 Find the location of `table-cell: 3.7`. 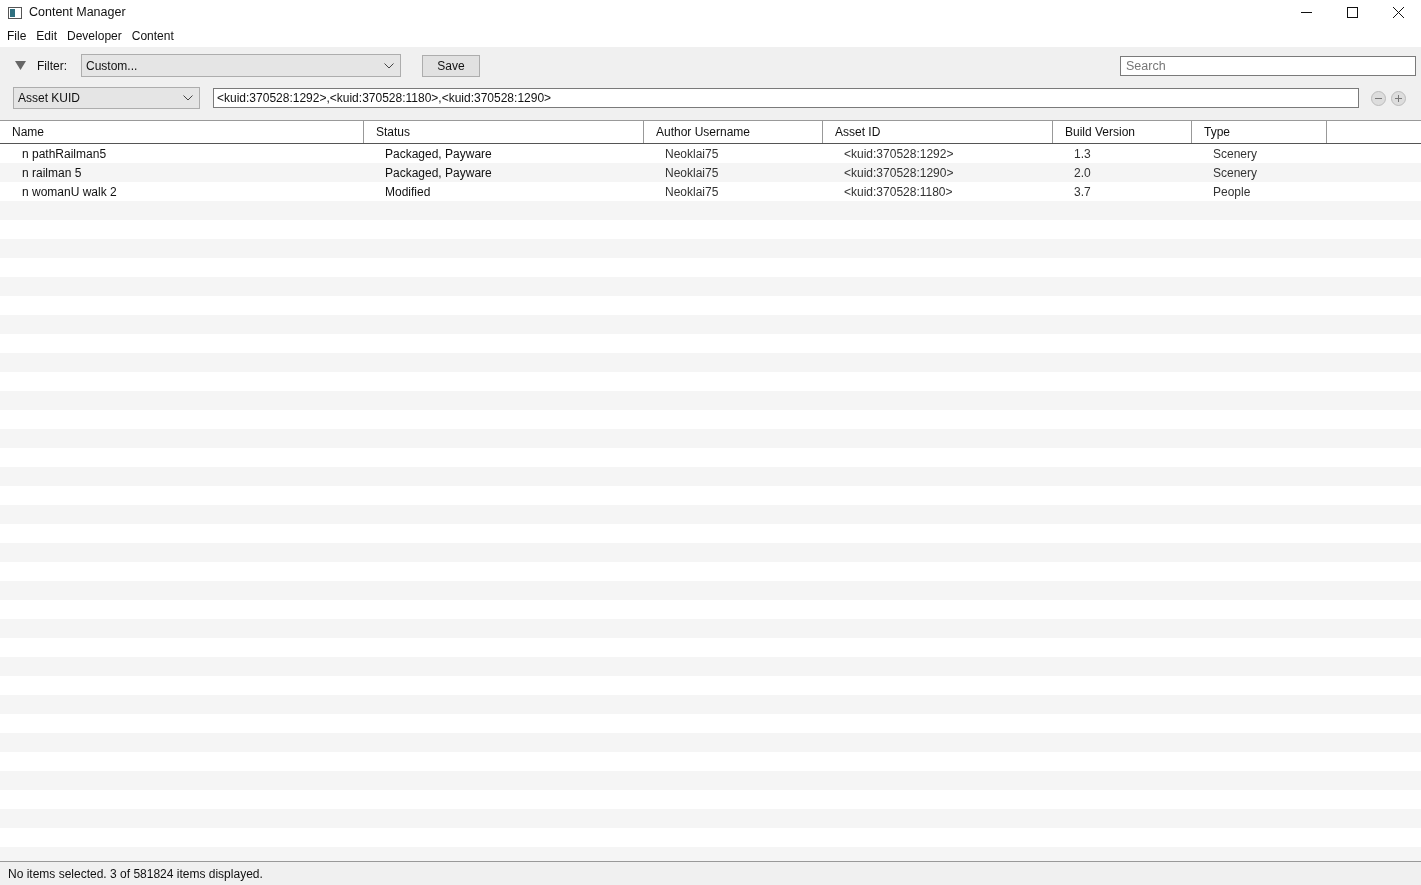

table-cell: 3.7 is located at coordinates (1082, 191).